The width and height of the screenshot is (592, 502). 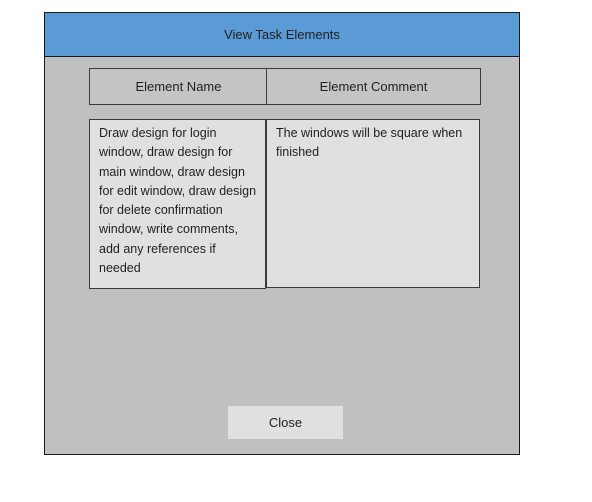 I want to click on column-header-element-comment: Element Comment, so click(x=373, y=86).